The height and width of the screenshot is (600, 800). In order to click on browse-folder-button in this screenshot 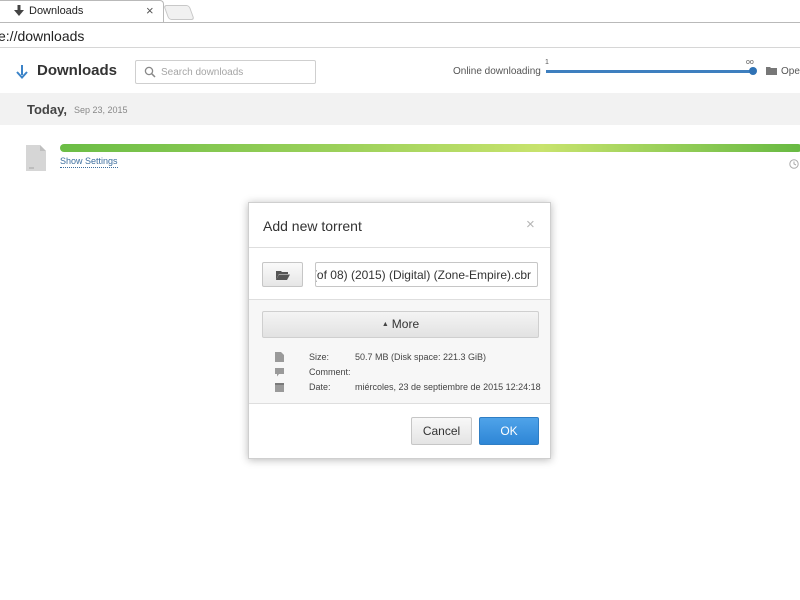, I will do `click(282, 274)`.